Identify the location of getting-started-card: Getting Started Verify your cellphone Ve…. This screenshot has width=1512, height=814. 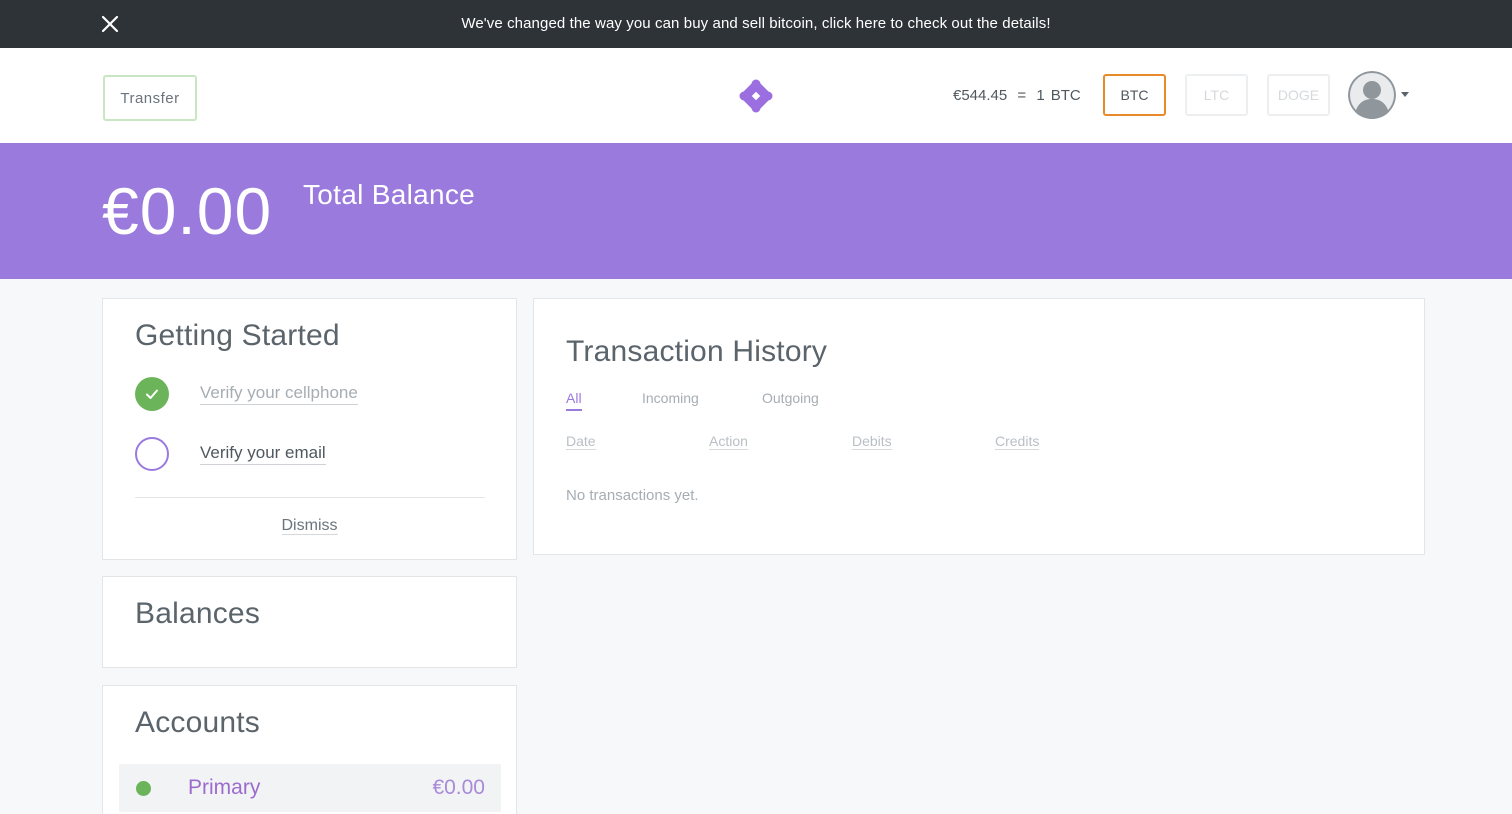
(309, 429).